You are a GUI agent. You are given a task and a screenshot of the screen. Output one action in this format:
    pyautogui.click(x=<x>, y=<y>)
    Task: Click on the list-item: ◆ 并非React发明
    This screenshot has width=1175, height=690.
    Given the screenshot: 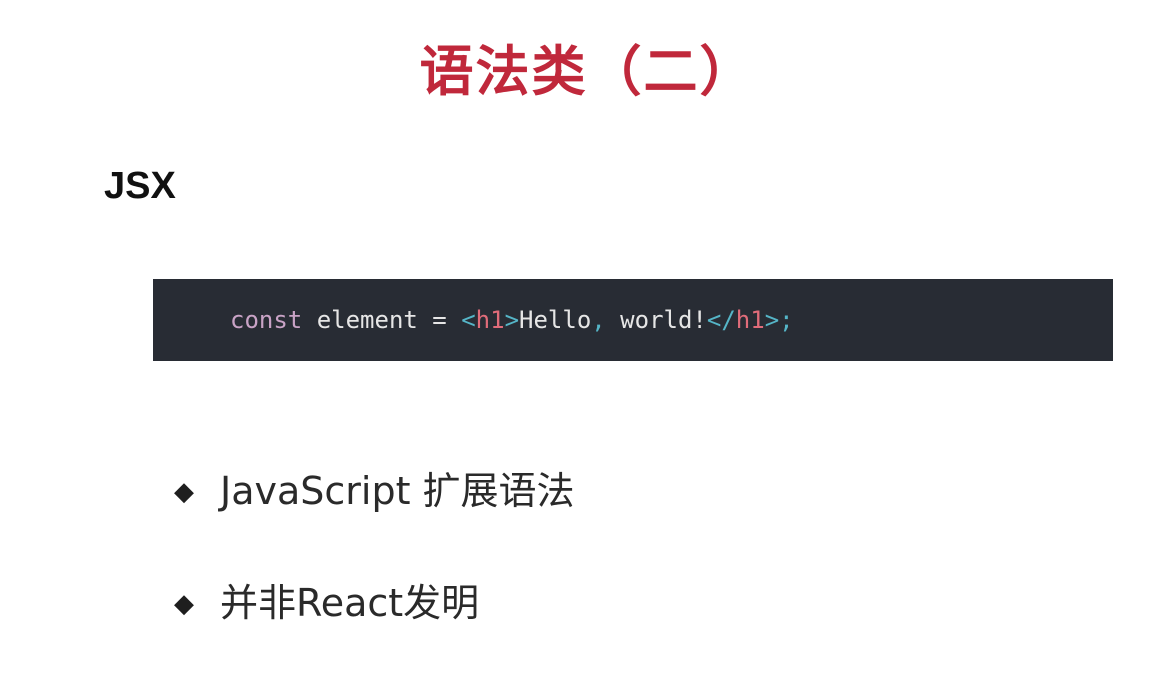 What is the action you would take?
    pyautogui.click(x=374, y=604)
    